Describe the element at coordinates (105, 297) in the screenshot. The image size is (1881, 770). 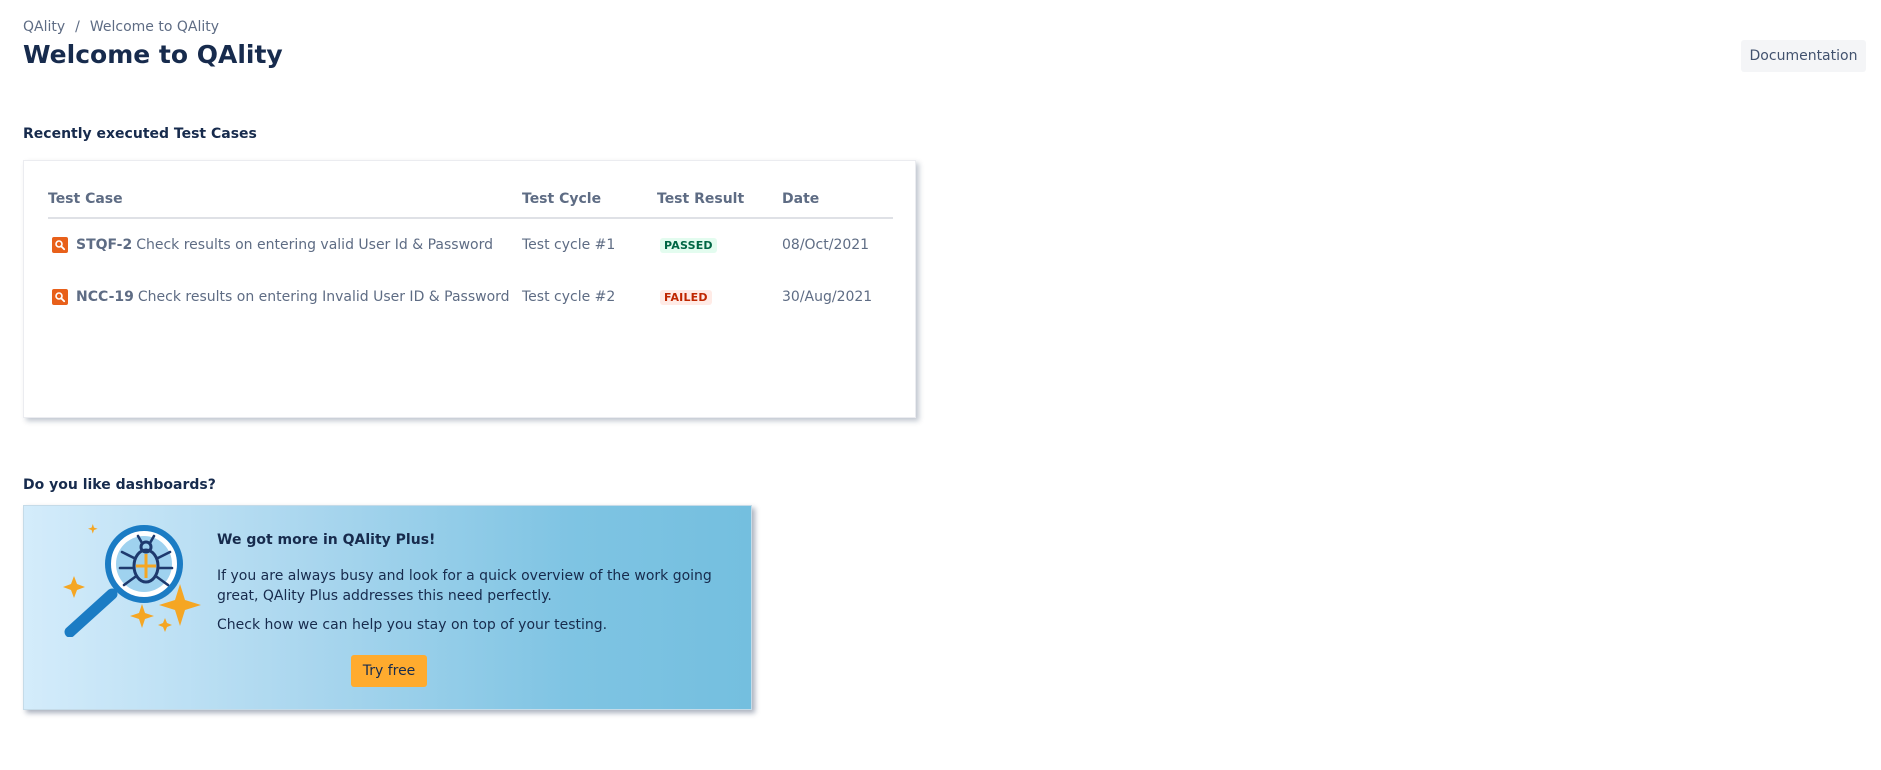
I see `test-case-key: NCC-19` at that location.